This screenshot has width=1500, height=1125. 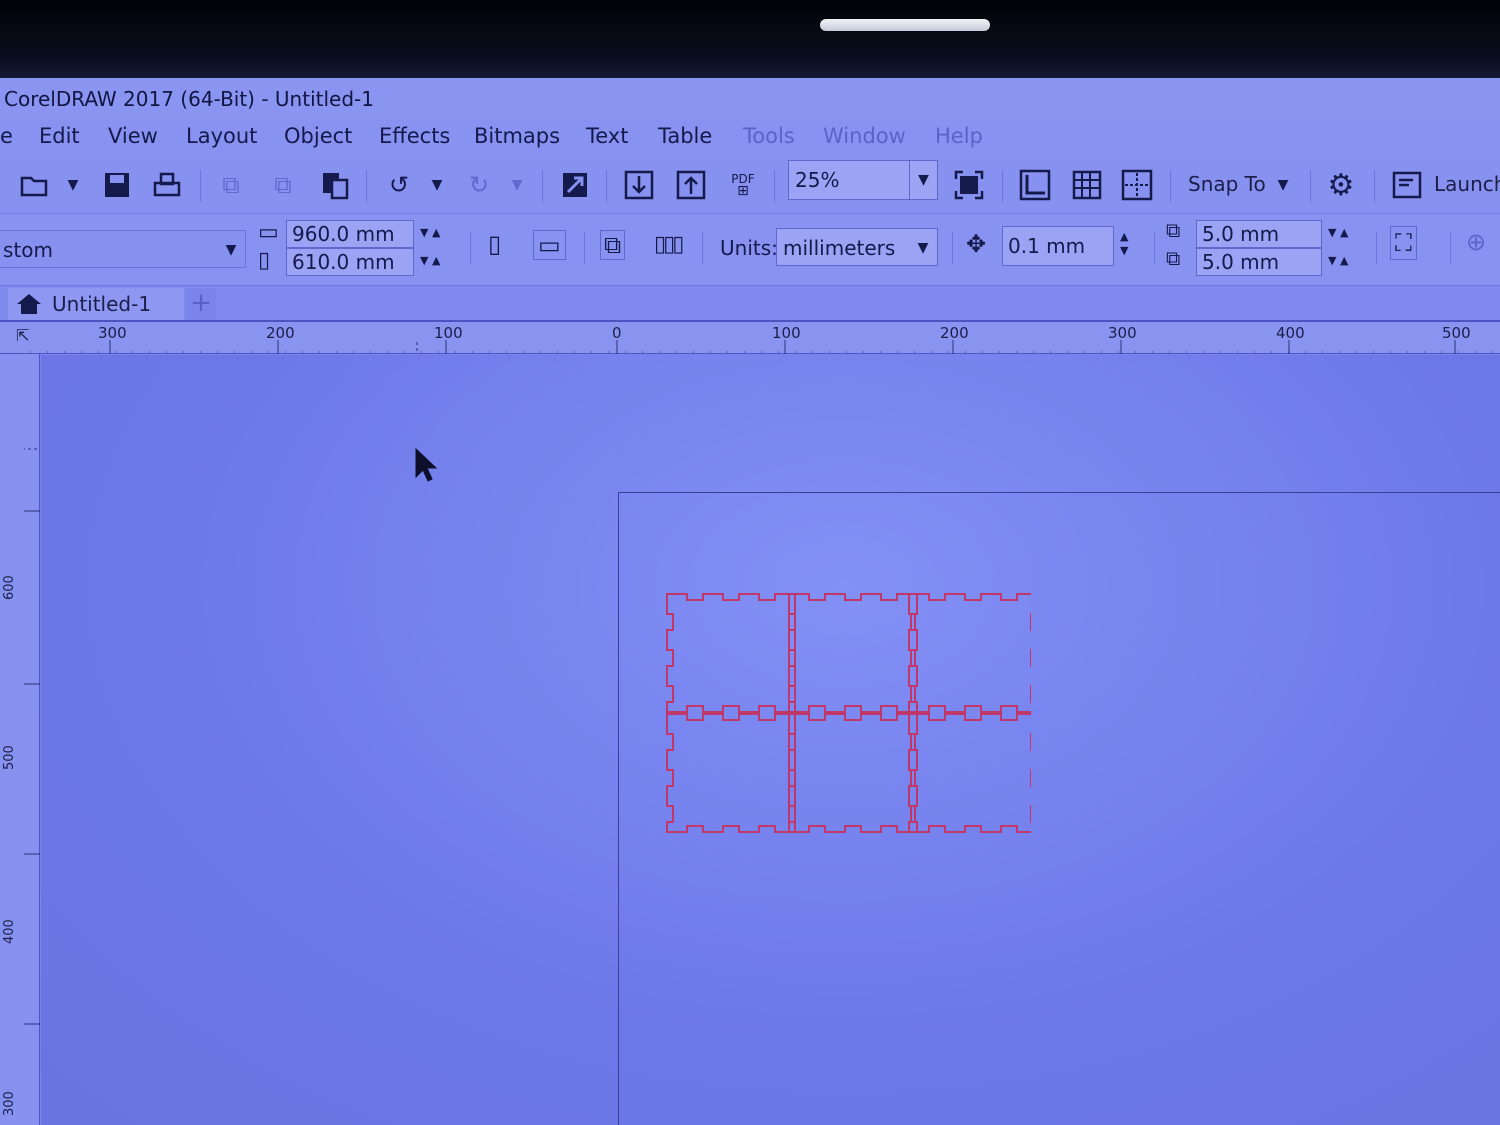 I want to click on page-width-field: 960.0 mm, so click(x=350, y=234).